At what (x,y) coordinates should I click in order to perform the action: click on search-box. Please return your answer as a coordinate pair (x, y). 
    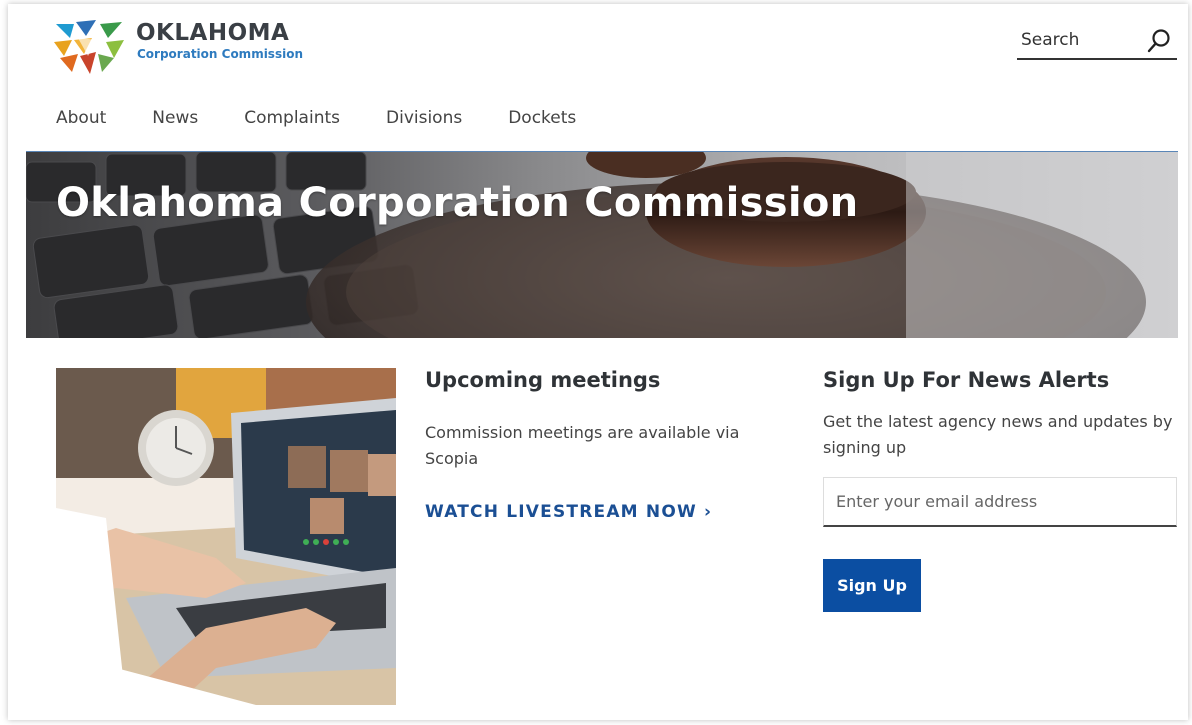
    Looking at the image, I should click on (1097, 42).